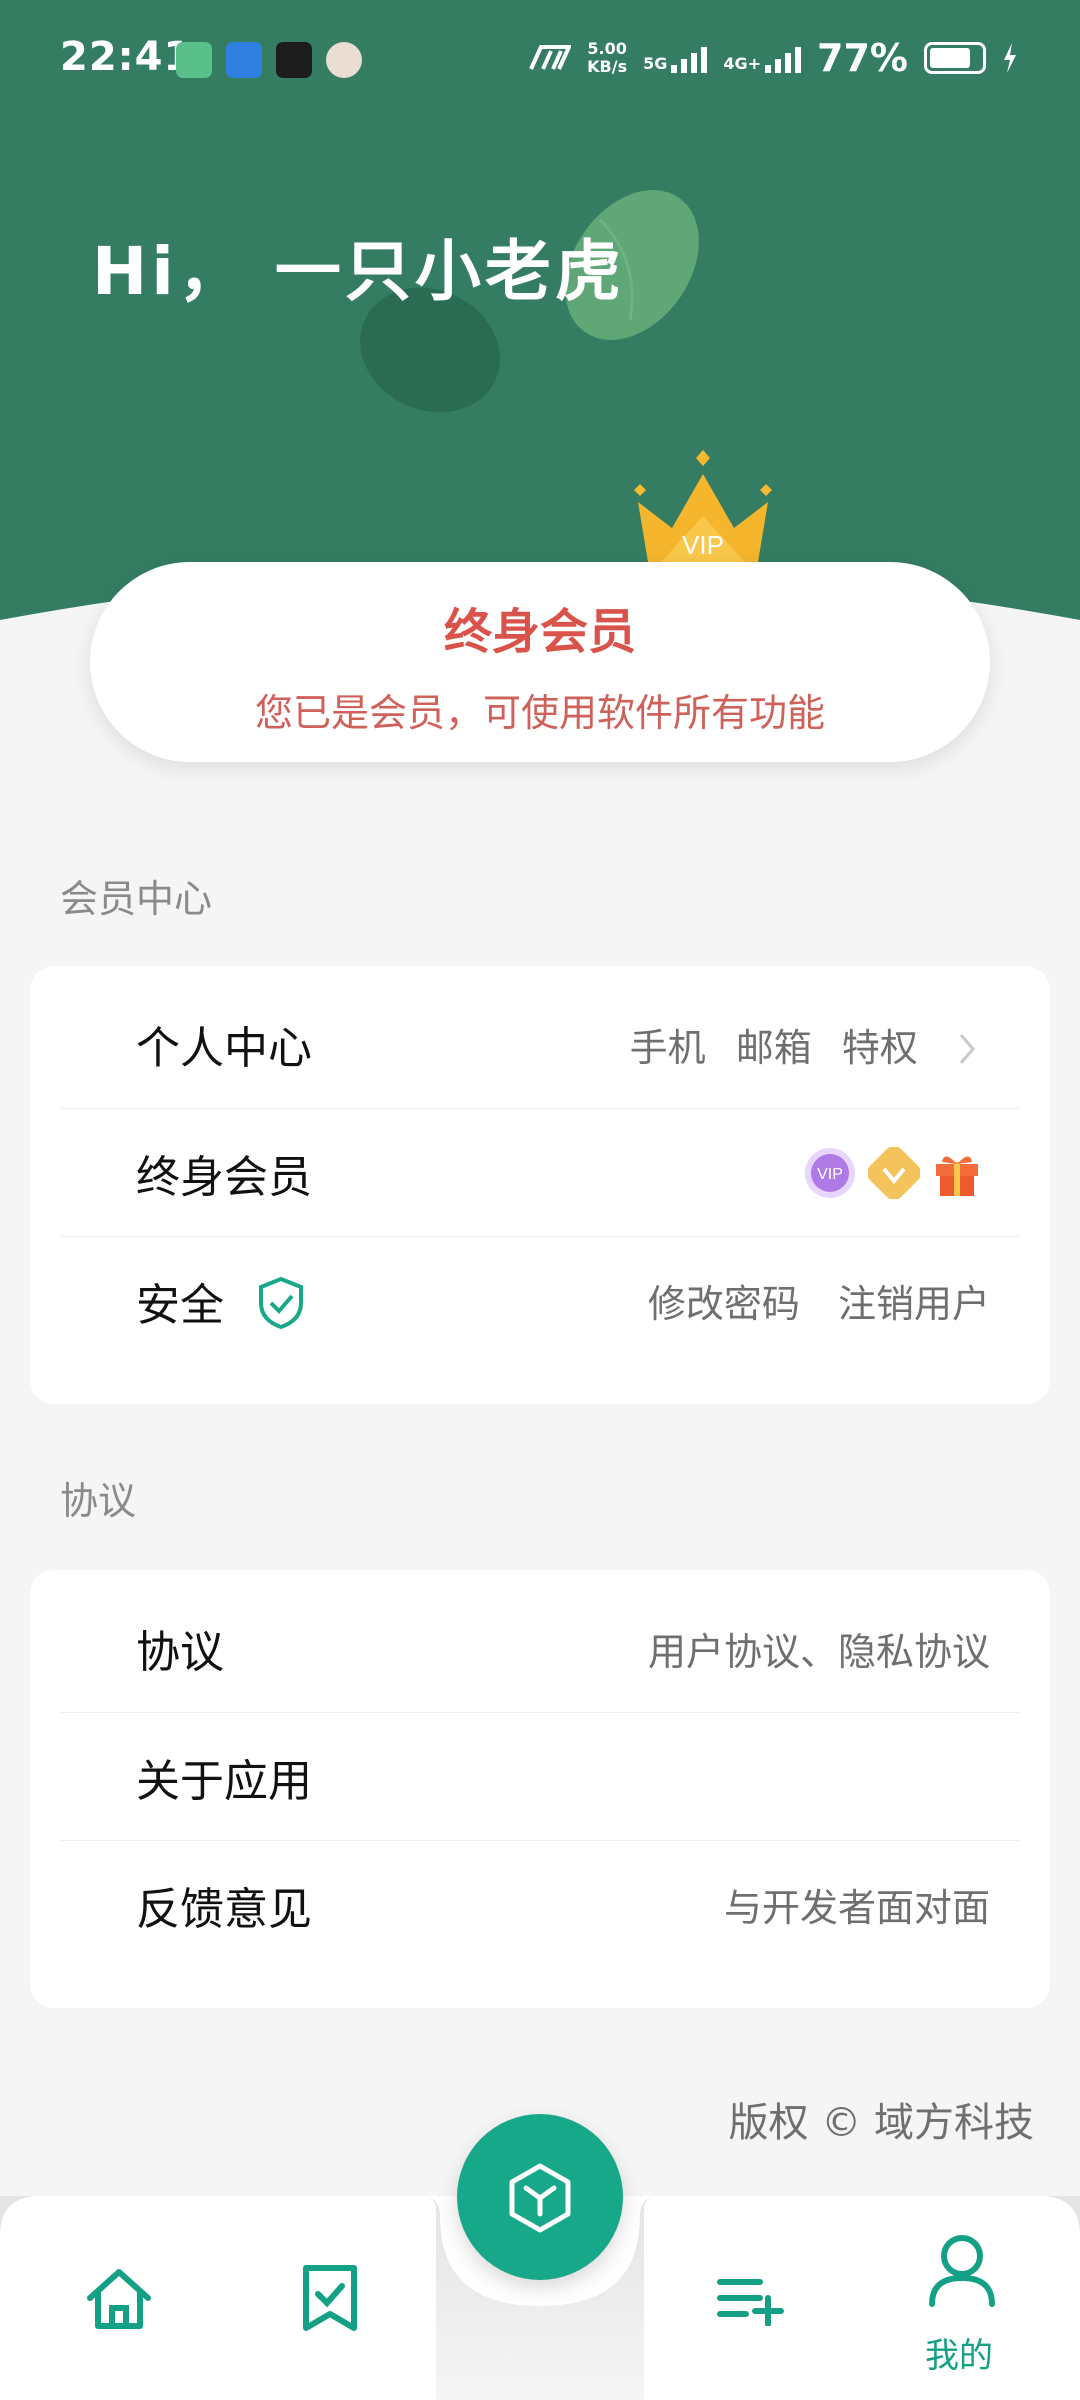 The height and width of the screenshot is (2400, 1080). I want to click on diamond-icon, so click(894, 1172).